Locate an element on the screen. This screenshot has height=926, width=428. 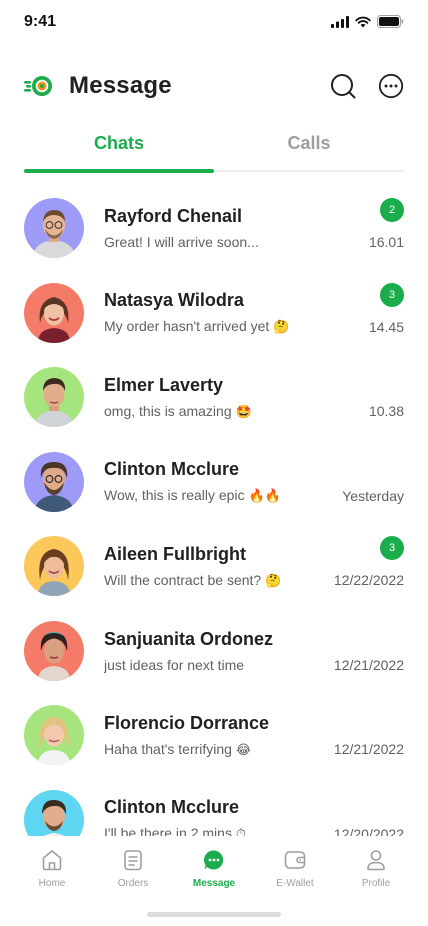
more-options-icon is located at coordinates (391, 86).